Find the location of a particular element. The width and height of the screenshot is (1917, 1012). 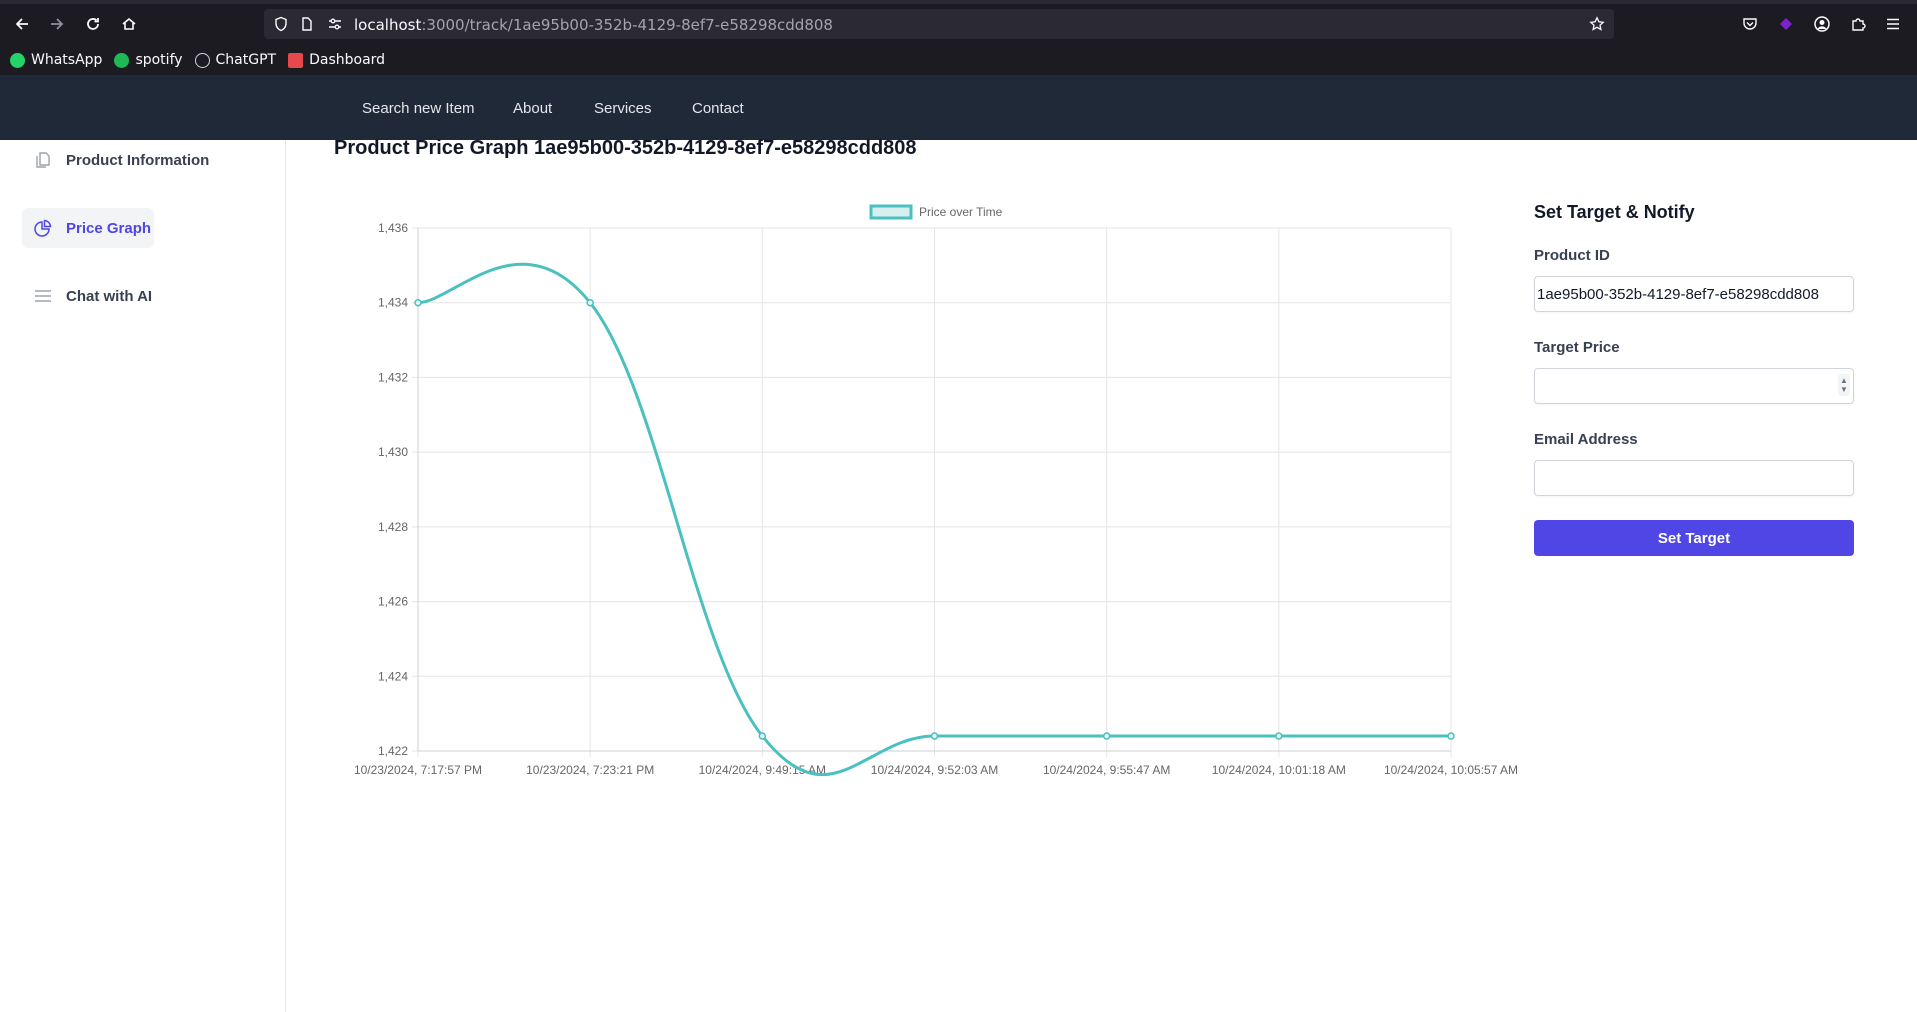

nav-contact: Contact is located at coordinates (718, 108).